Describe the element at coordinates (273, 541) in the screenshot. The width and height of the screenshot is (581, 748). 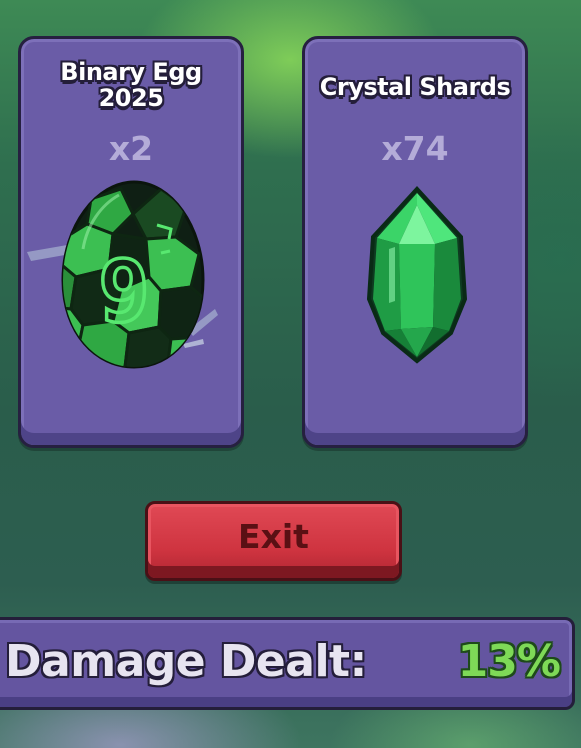
I see `exit-button: Exit` at that location.